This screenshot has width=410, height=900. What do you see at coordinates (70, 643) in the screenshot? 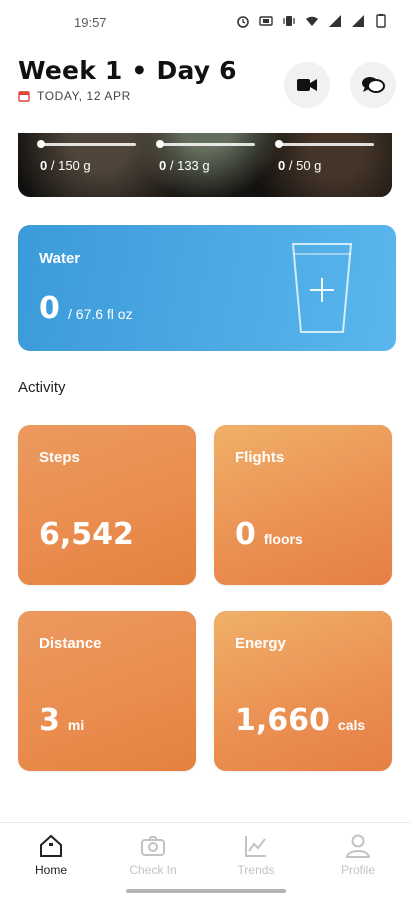
I see `card-label: Distance` at bounding box center [70, 643].